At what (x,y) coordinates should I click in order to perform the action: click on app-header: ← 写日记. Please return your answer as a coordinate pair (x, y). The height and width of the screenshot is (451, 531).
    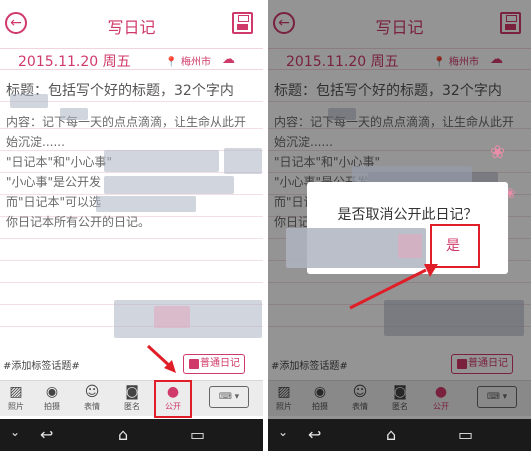
    Looking at the image, I should click on (131, 23).